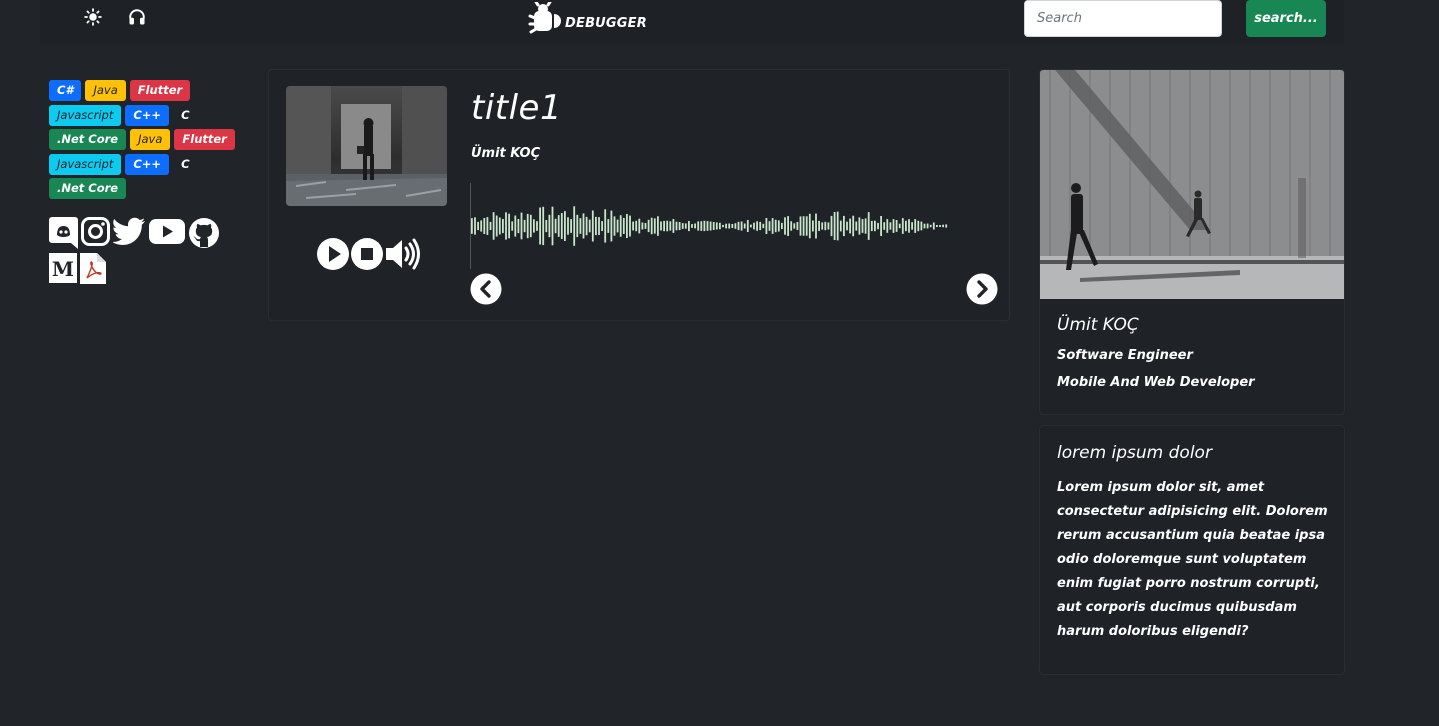  Describe the element at coordinates (93, 268) in the screenshot. I see `pdf-icon` at that location.